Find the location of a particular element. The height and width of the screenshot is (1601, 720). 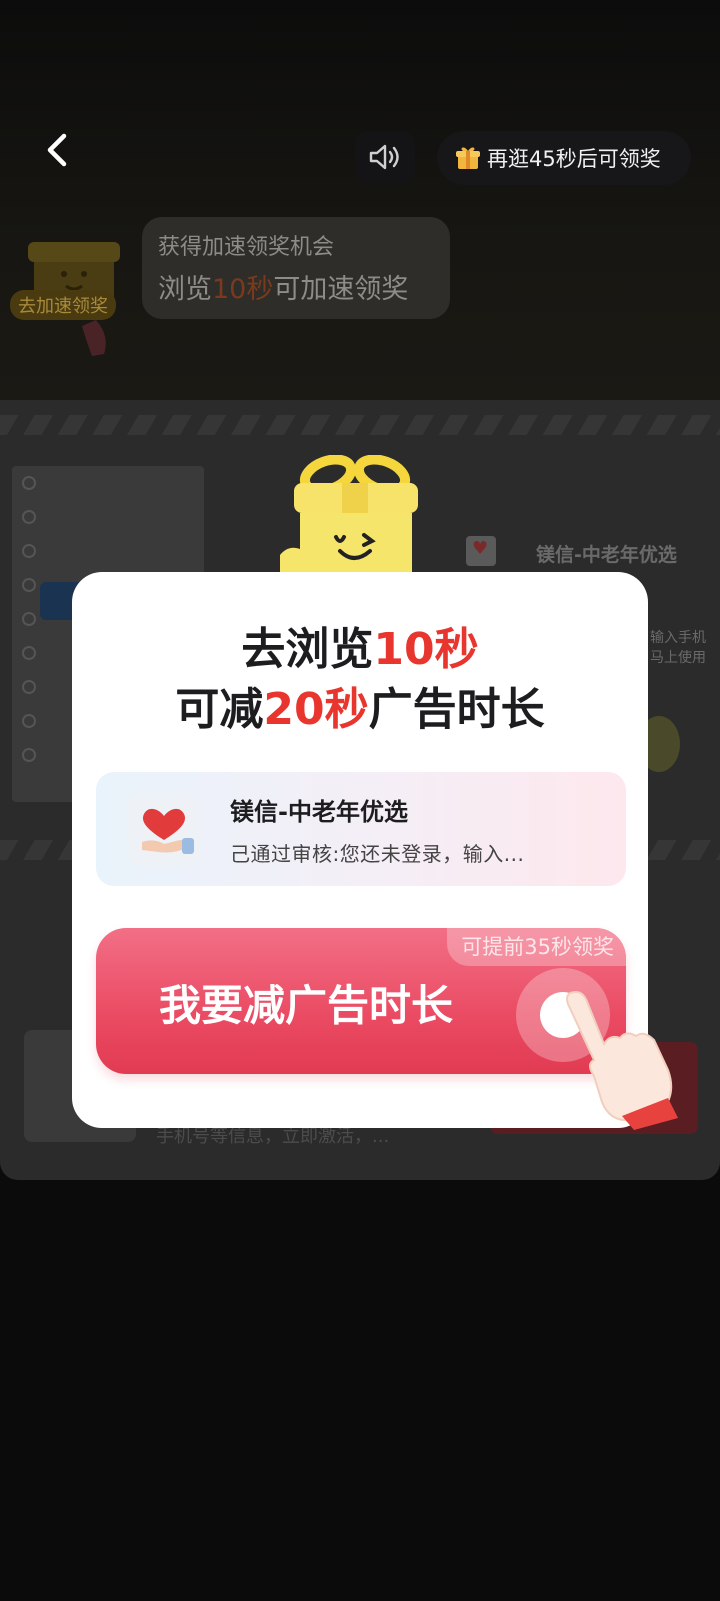

background-hint-line1: 输入手机 is located at coordinates (678, 638).